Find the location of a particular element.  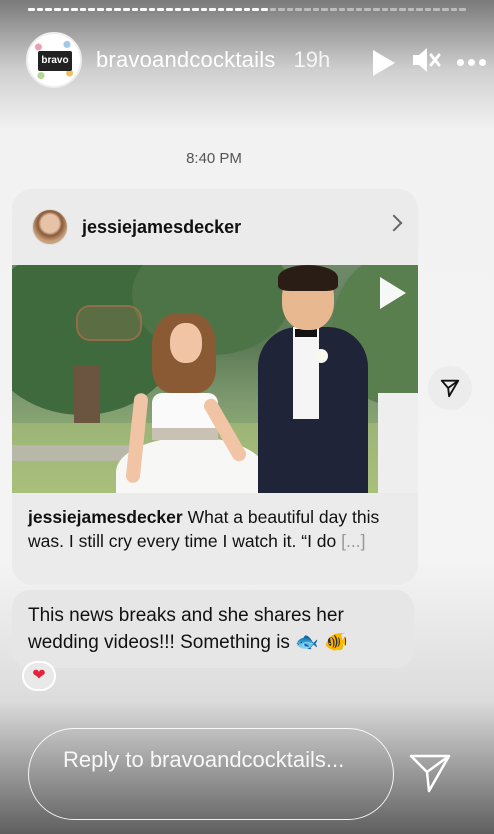

more-icon is located at coordinates (471, 62).